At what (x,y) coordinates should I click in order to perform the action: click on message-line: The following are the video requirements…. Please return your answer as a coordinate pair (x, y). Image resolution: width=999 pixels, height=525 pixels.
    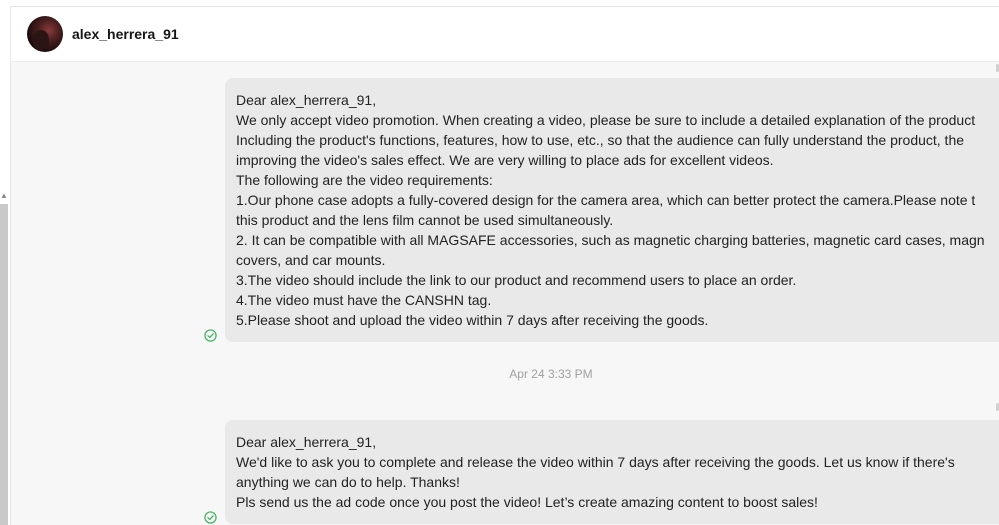
    Looking at the image, I should click on (364, 180).